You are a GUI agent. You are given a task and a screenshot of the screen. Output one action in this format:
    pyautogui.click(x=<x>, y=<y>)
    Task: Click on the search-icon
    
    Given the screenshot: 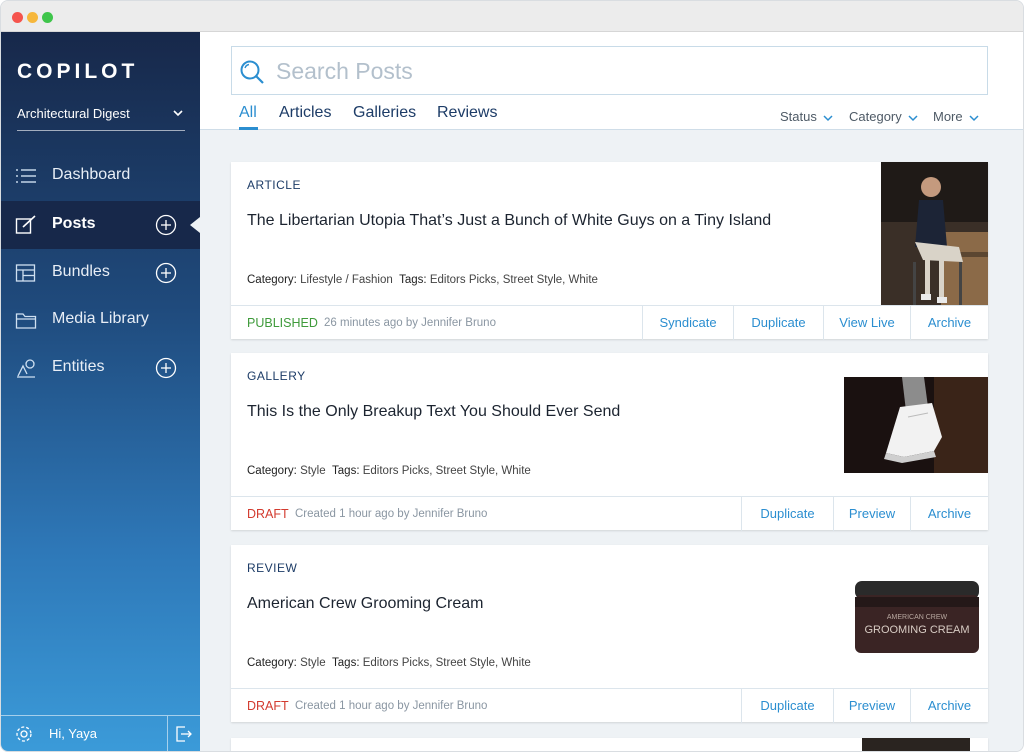 What is the action you would take?
    pyautogui.click(x=252, y=72)
    